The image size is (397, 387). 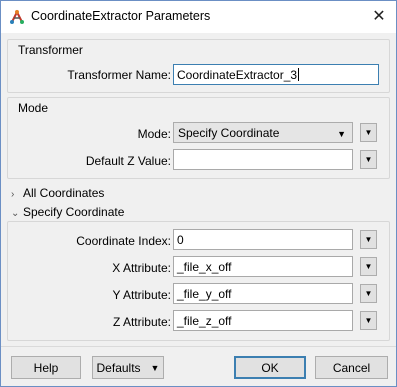 I want to click on y-attribute-input: _file_y_off, so click(x=263, y=293).